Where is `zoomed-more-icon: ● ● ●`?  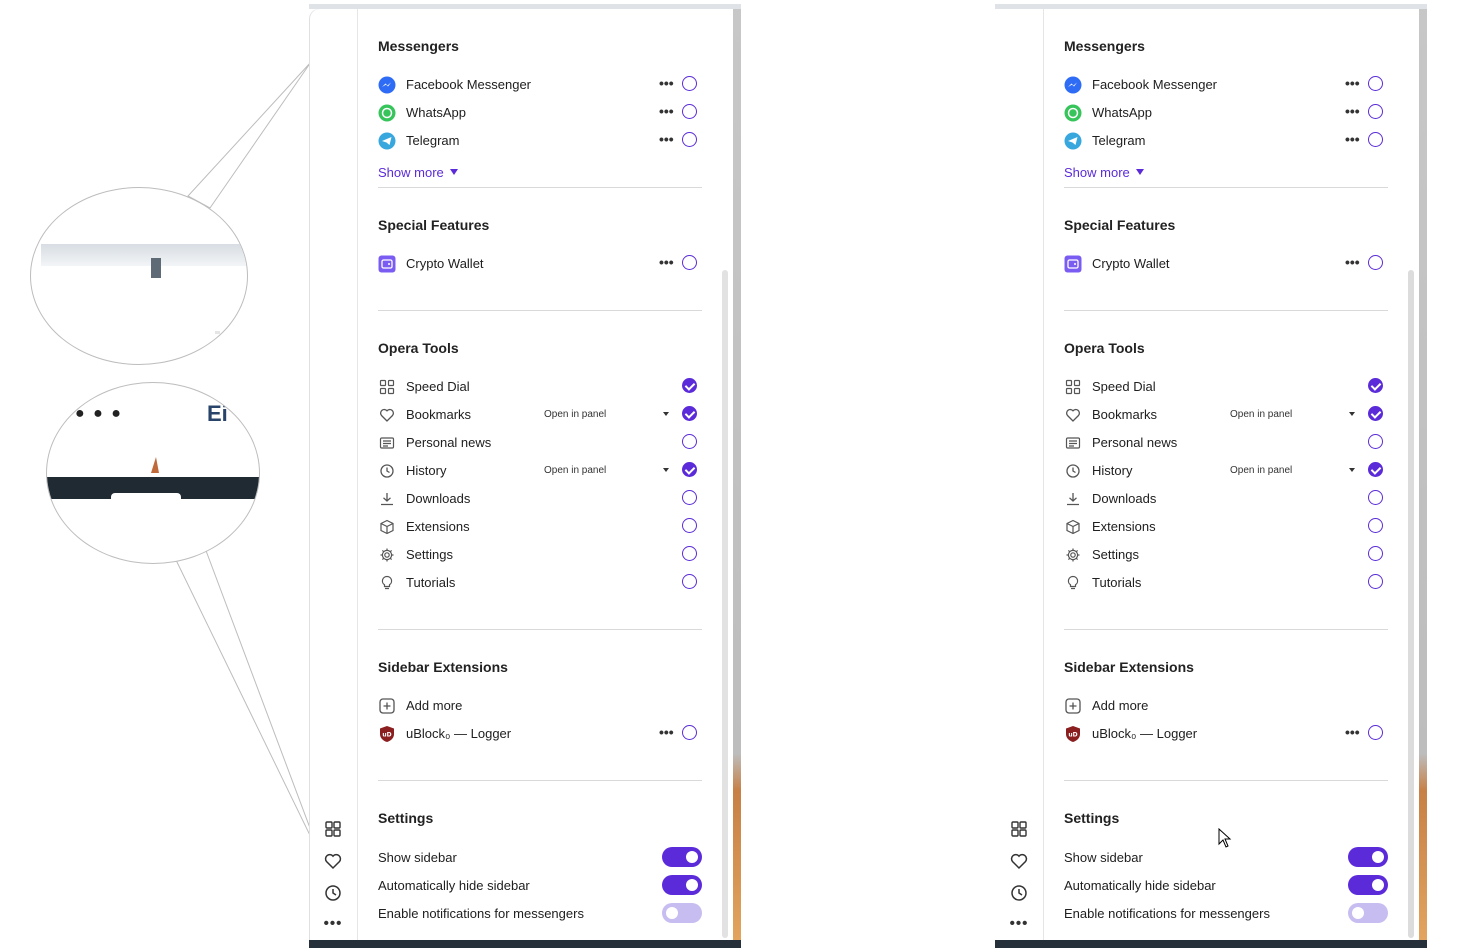
zoomed-more-icon: ● ● ● is located at coordinates (99, 413).